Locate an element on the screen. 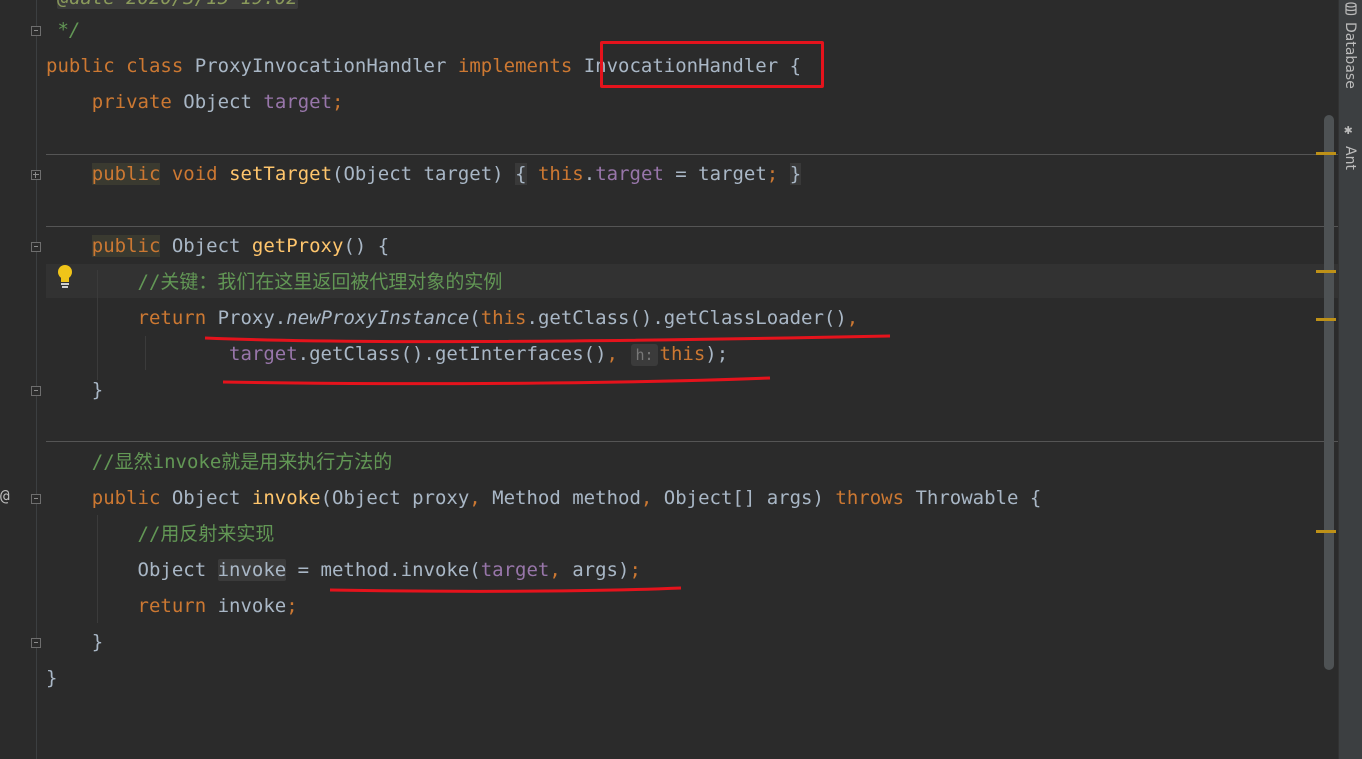  code-line: */ is located at coordinates (69, 30).